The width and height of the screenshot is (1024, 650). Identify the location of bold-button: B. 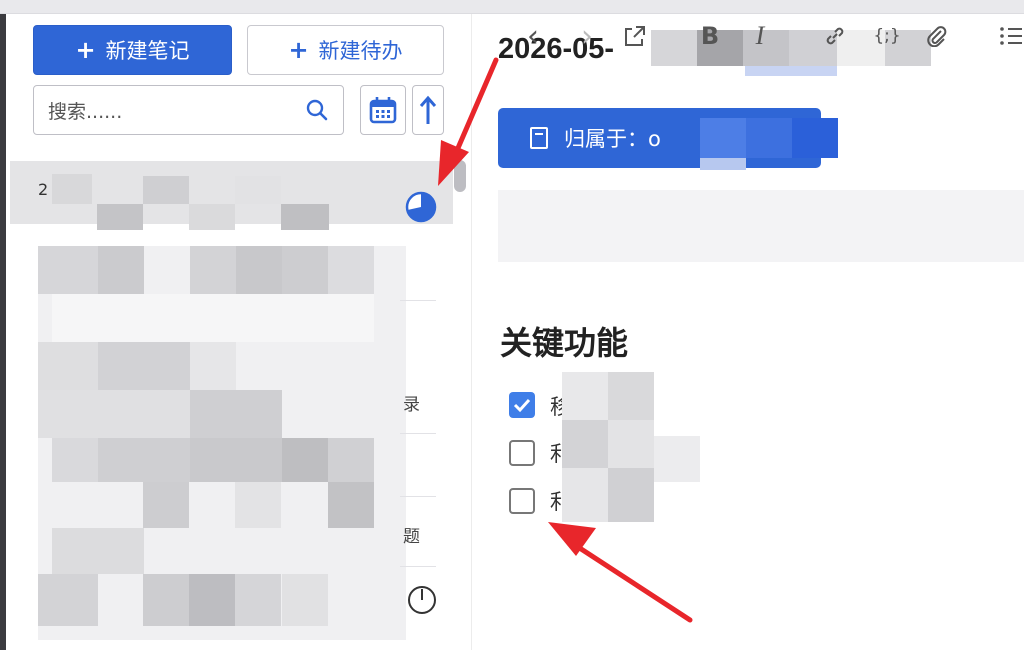
(710, 36).